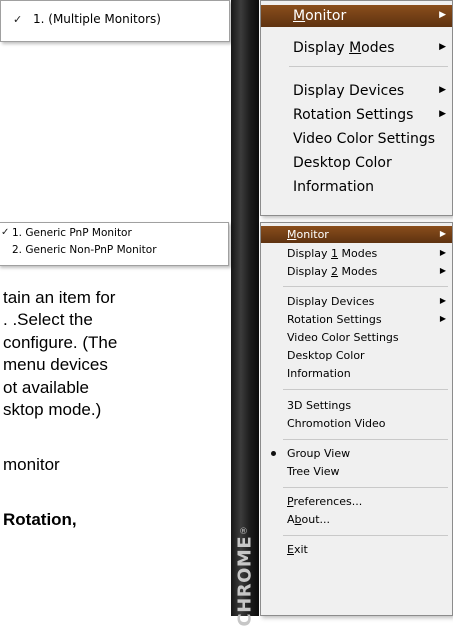 The image size is (453, 627). Describe the element at coordinates (356, 549) in the screenshot. I see `menu-item-exit: Exit` at that location.